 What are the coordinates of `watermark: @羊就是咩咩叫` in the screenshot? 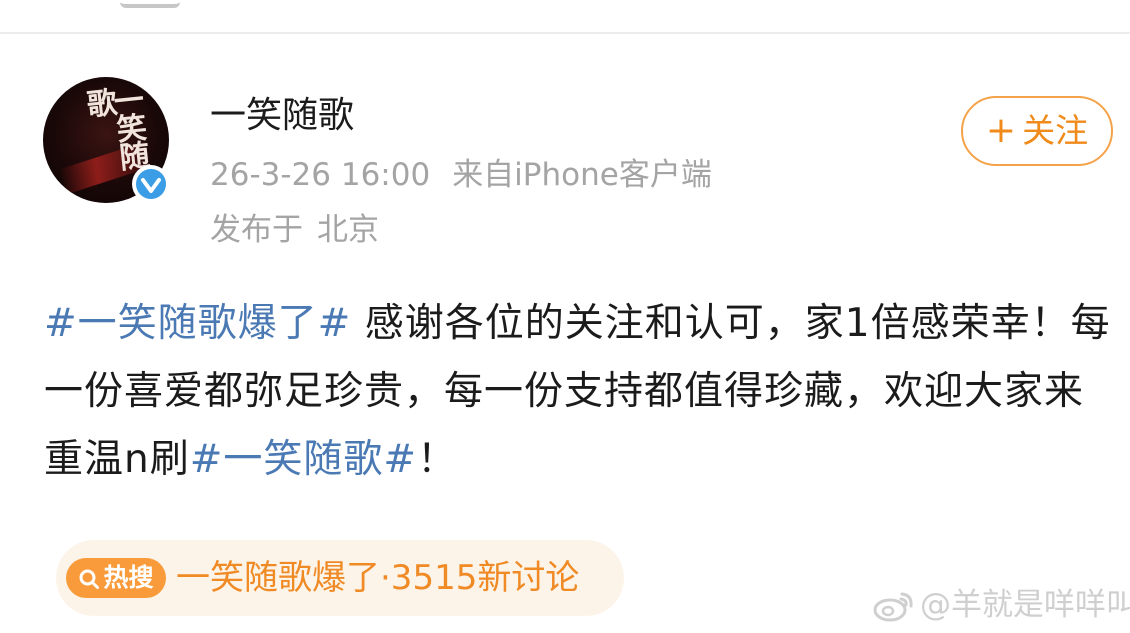 It's located at (1001, 605).